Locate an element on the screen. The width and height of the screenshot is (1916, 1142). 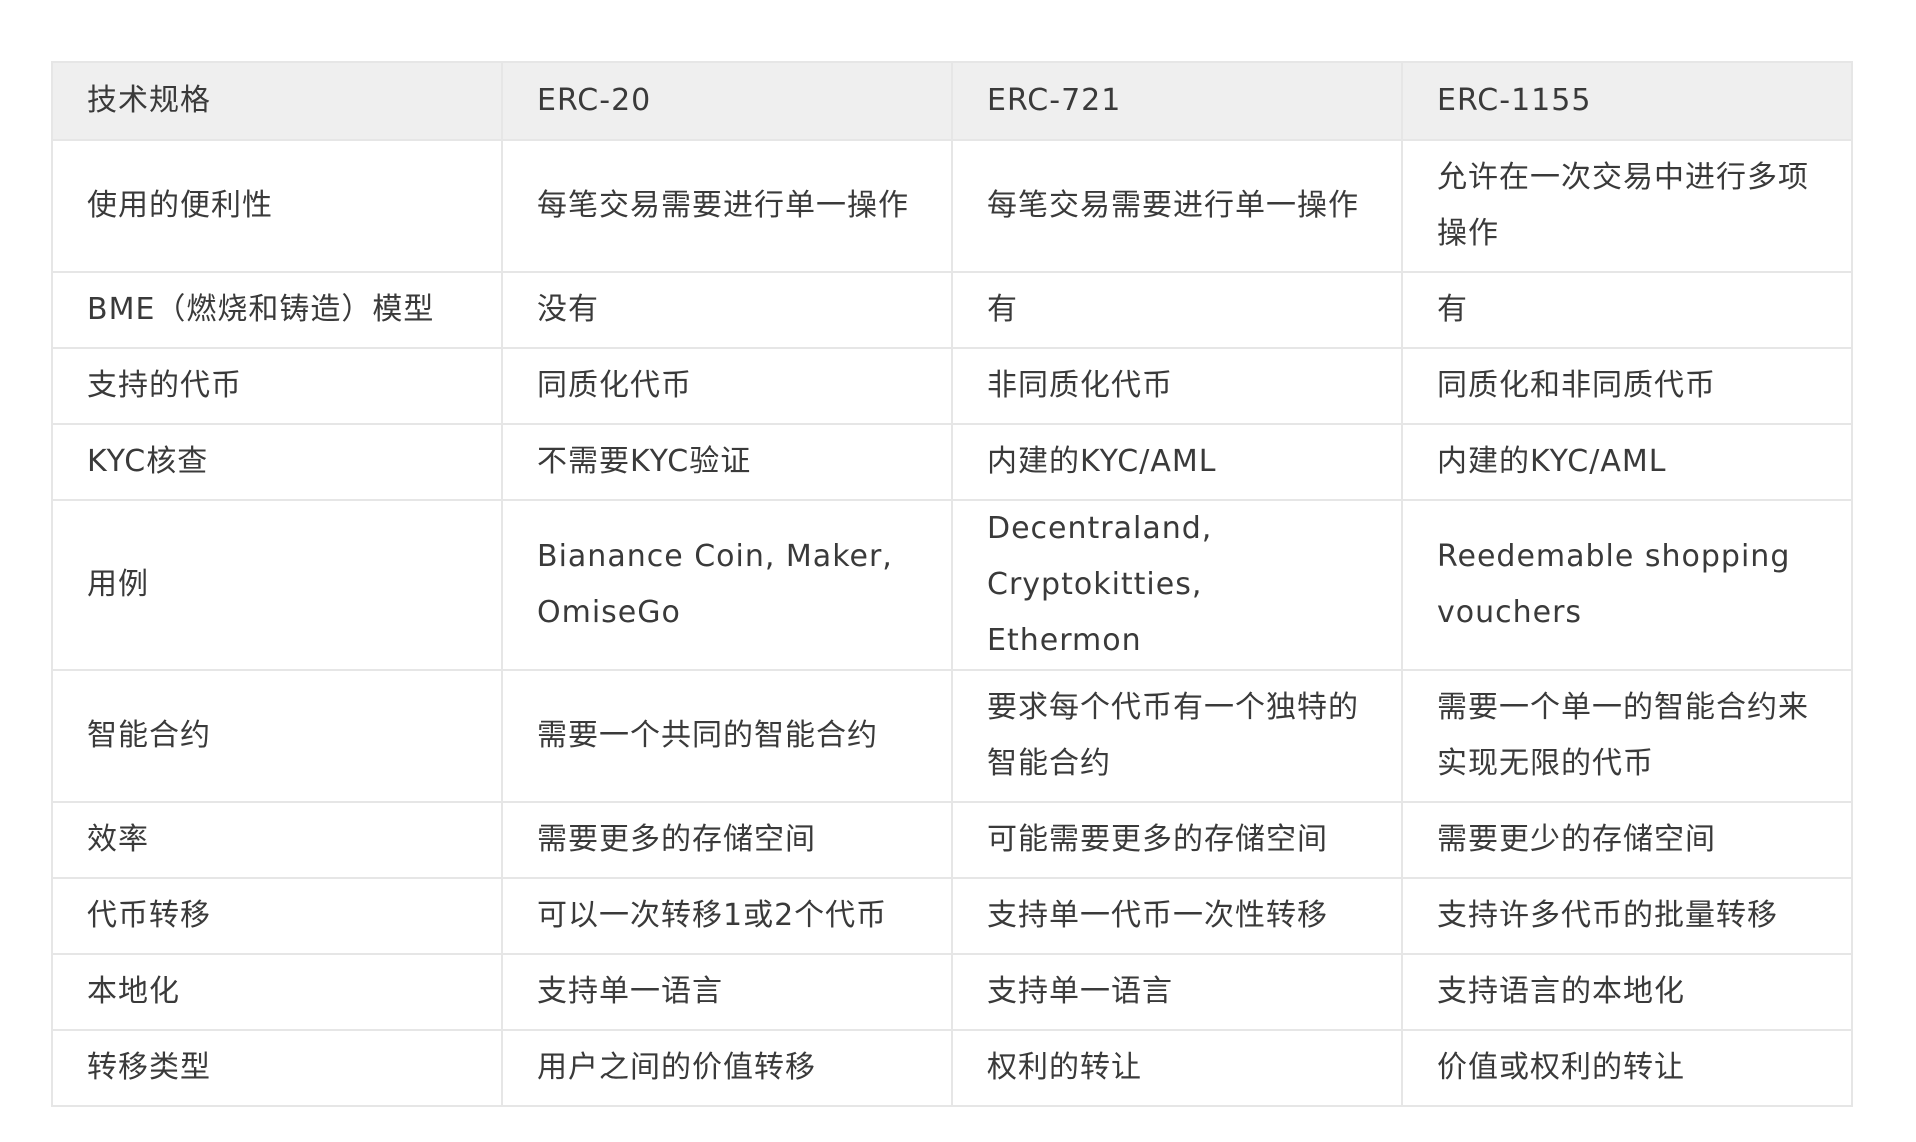
table-cell-spec: 本地化 is located at coordinates (277, 992).